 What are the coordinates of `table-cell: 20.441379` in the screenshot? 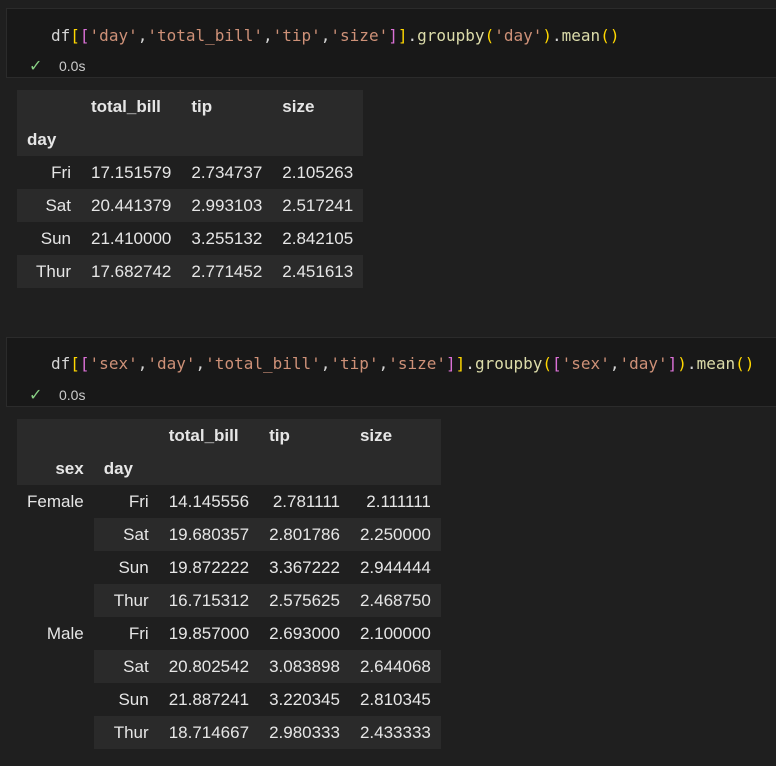 It's located at (131, 205).